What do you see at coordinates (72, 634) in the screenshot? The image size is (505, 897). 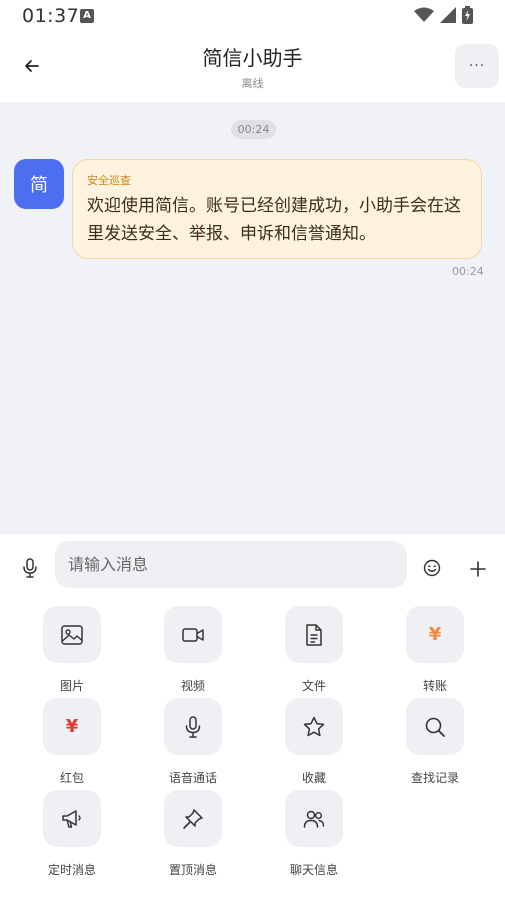 I see `image-icon` at bounding box center [72, 634].